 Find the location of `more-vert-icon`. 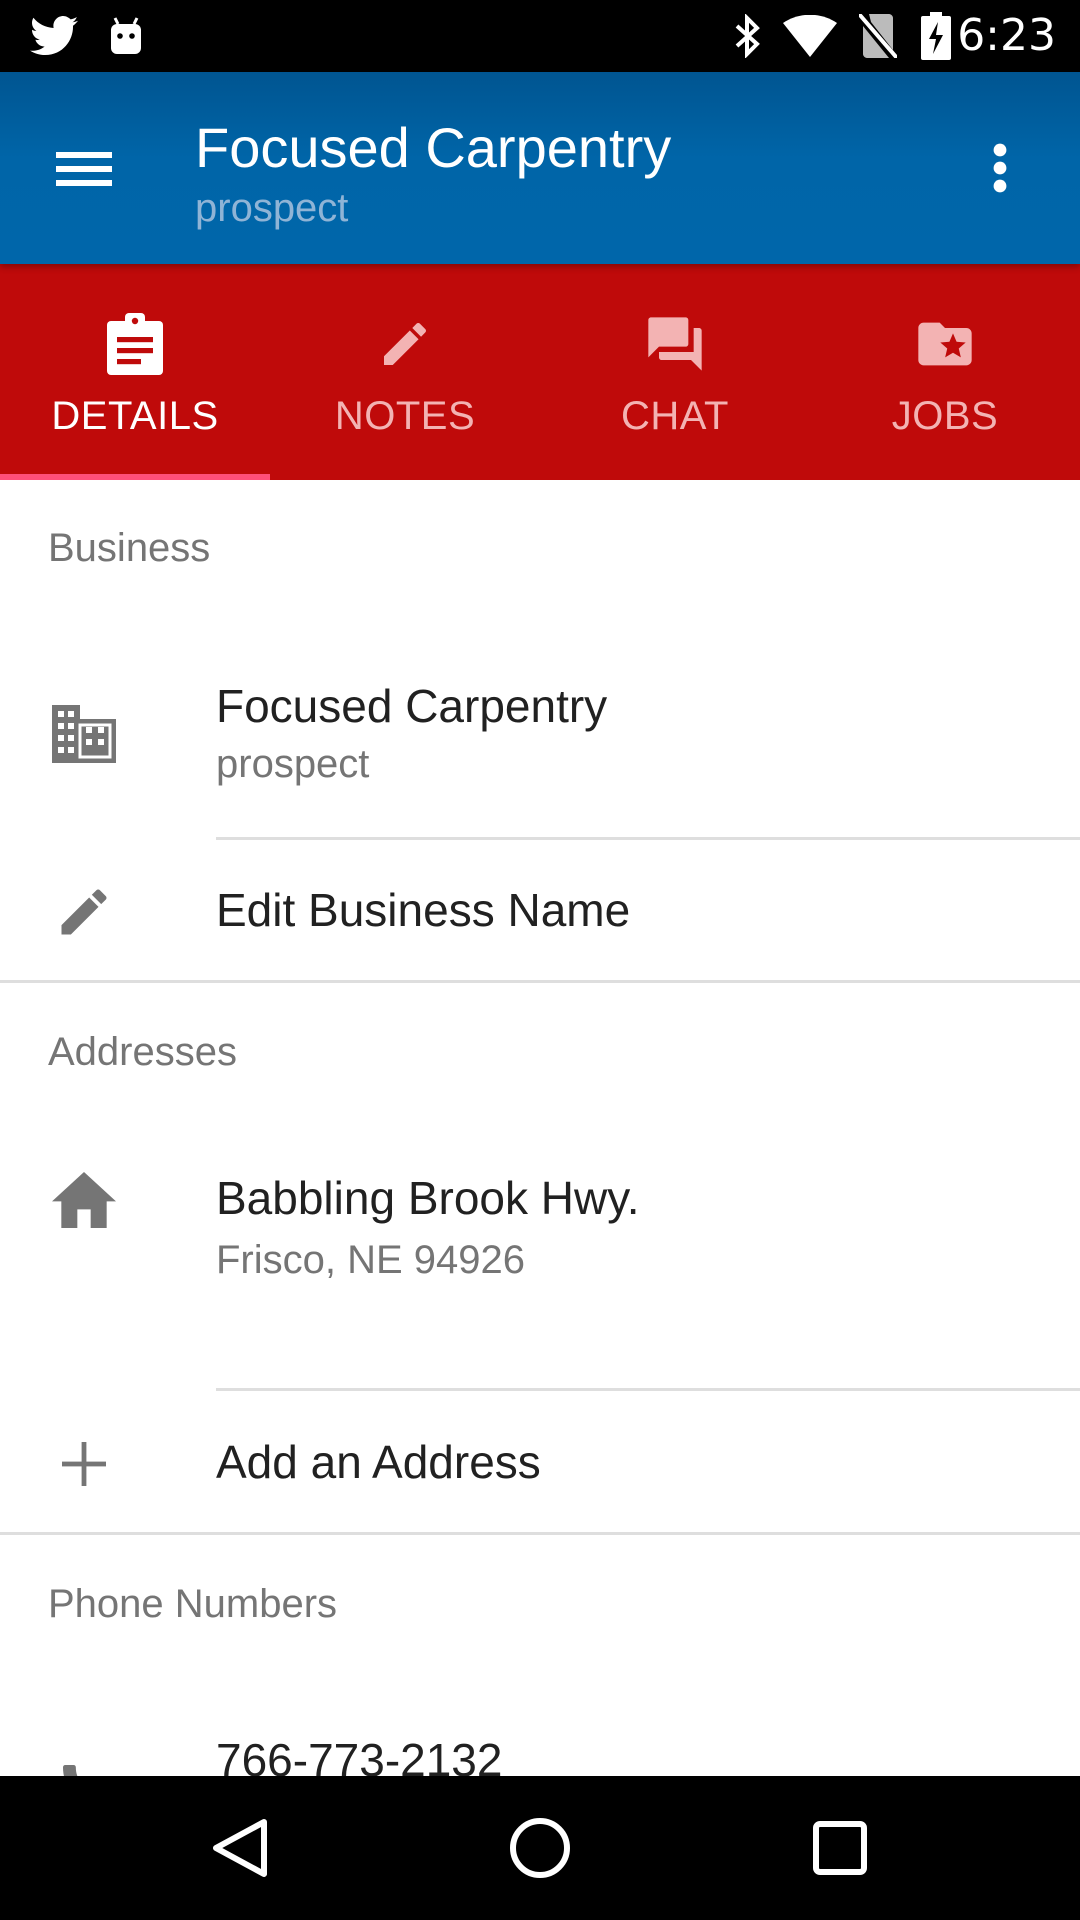

more-vert-icon is located at coordinates (1000, 168).